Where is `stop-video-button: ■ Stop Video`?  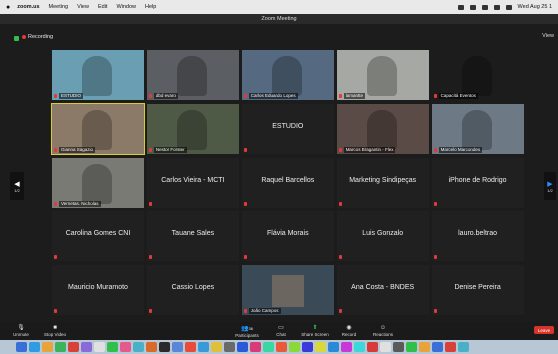
stop-video-button: ■ Stop Video is located at coordinates (55, 331).